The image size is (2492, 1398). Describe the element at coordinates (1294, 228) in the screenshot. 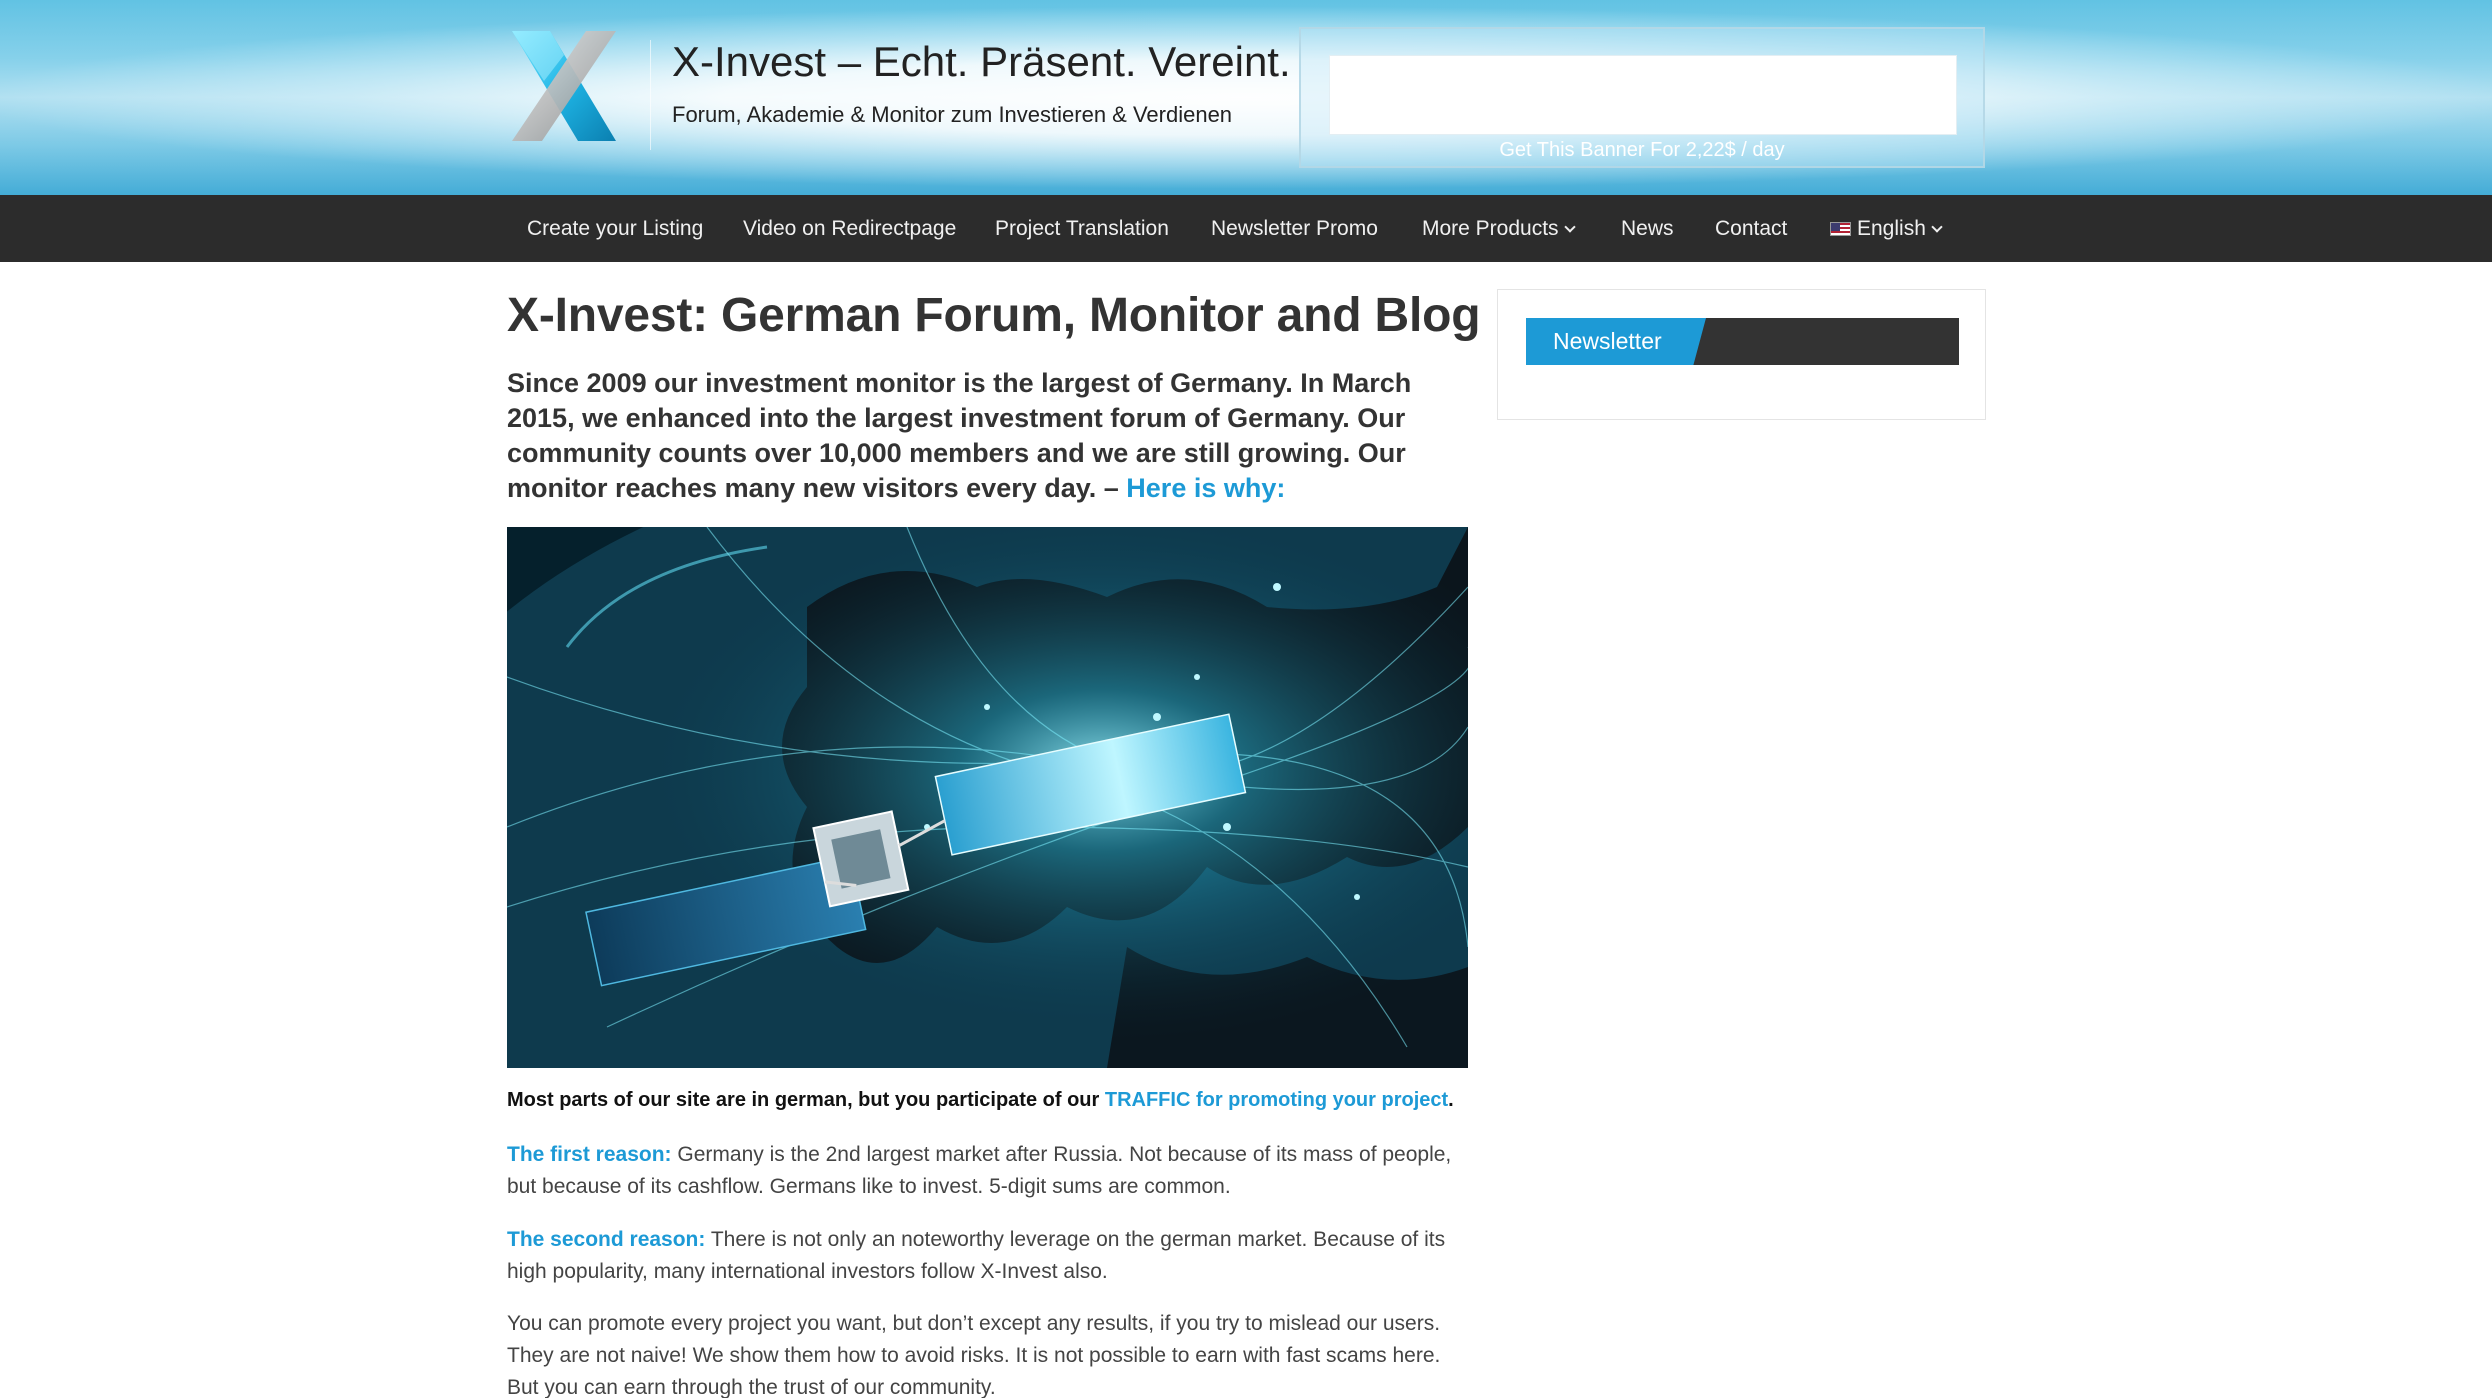

I see `nav-newsletter-promo: Newsletter Promo` at that location.